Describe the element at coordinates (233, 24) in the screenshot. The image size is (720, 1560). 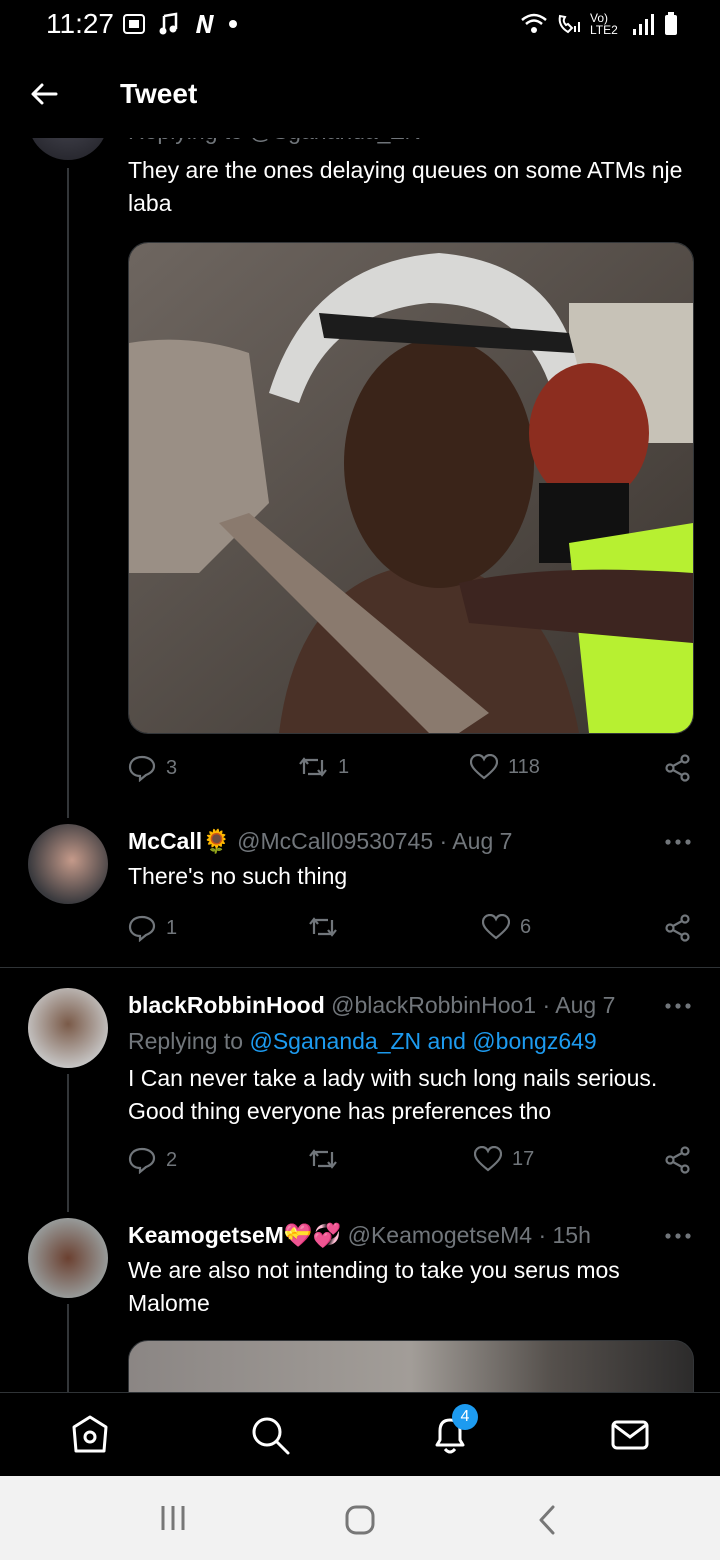
I see `notification-dot-icon` at that location.